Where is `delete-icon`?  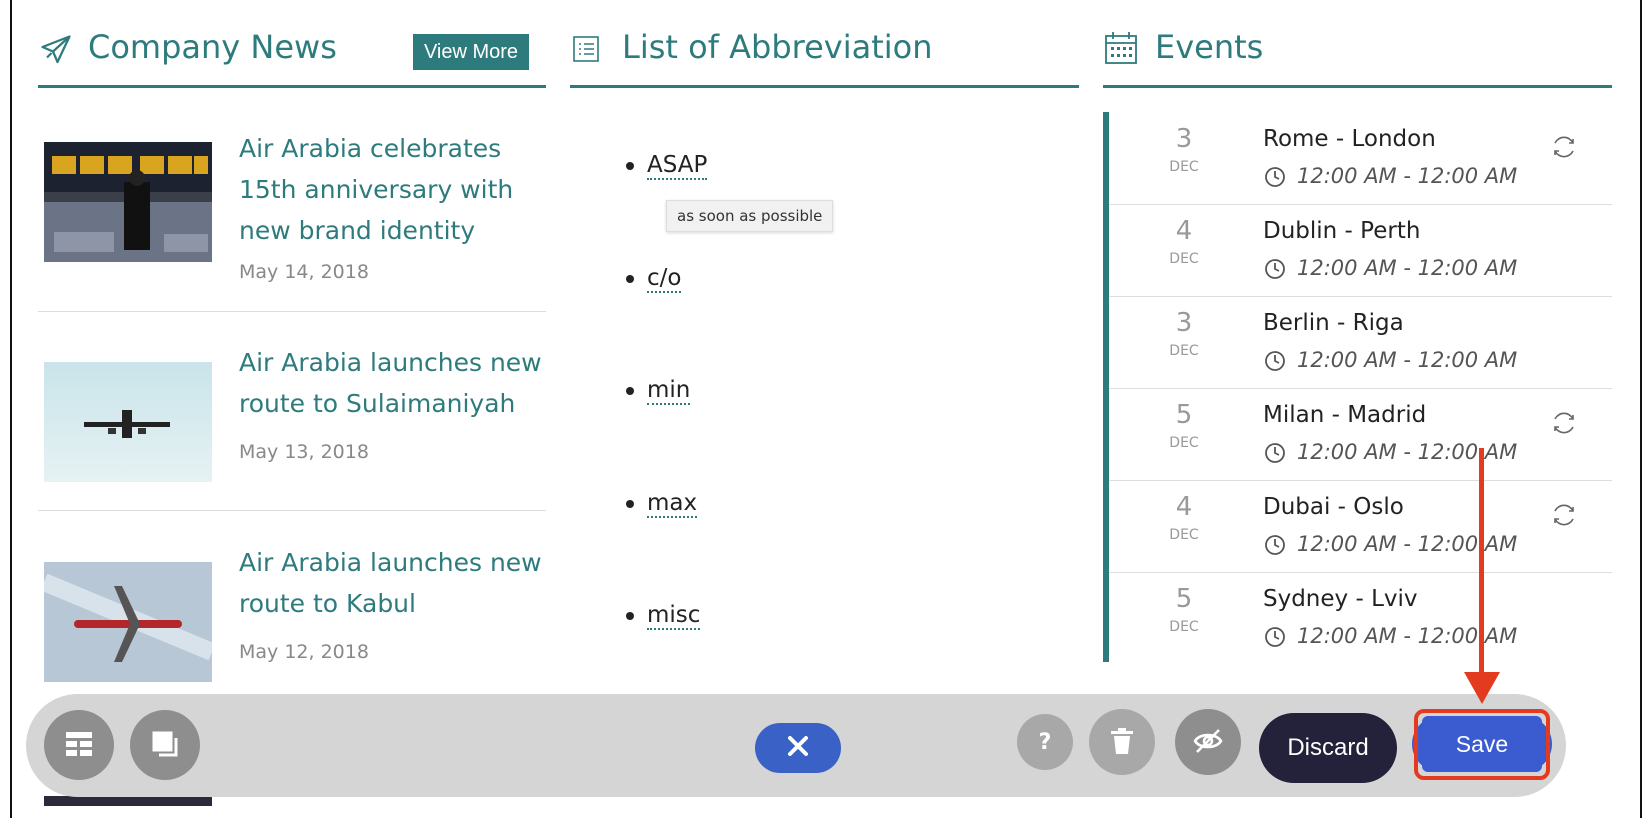
delete-icon is located at coordinates (1122, 742).